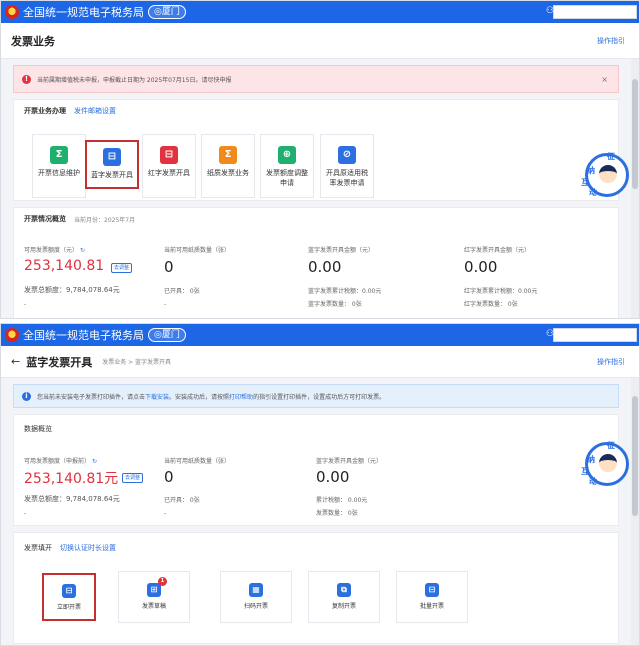  I want to click on tile-paper-invoice: Σ 纸质发票业务, so click(228, 166).